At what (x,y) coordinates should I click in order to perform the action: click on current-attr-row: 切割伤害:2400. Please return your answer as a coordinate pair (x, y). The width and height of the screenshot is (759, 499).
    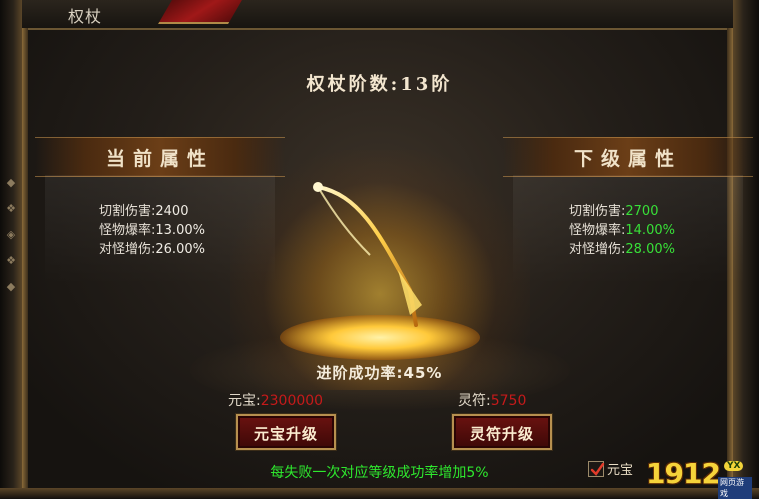
    Looking at the image, I should click on (152, 211).